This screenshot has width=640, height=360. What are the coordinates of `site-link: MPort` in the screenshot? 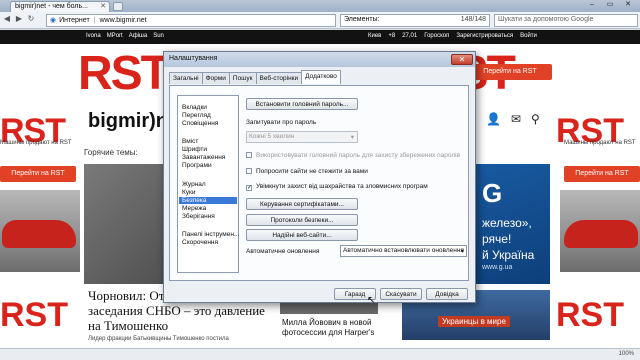 It's located at (115, 36).